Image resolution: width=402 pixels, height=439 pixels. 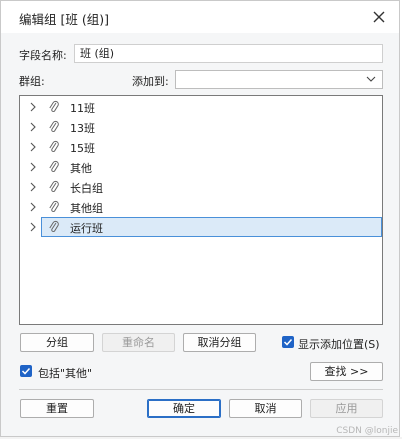 What do you see at coordinates (86, 228) in the screenshot?
I see `group-item-label: 运行班` at bounding box center [86, 228].